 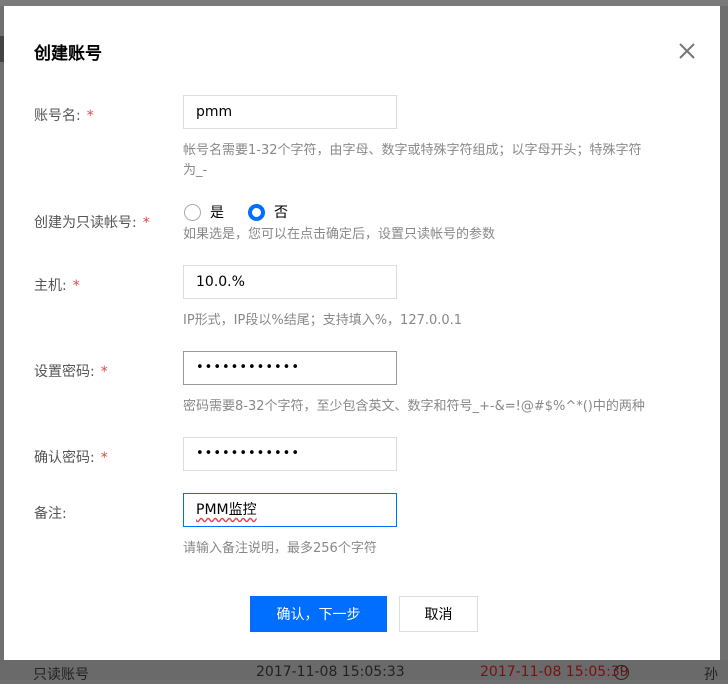 What do you see at coordinates (57, 286) in the screenshot?
I see `host-label: 主机: *` at bounding box center [57, 286].